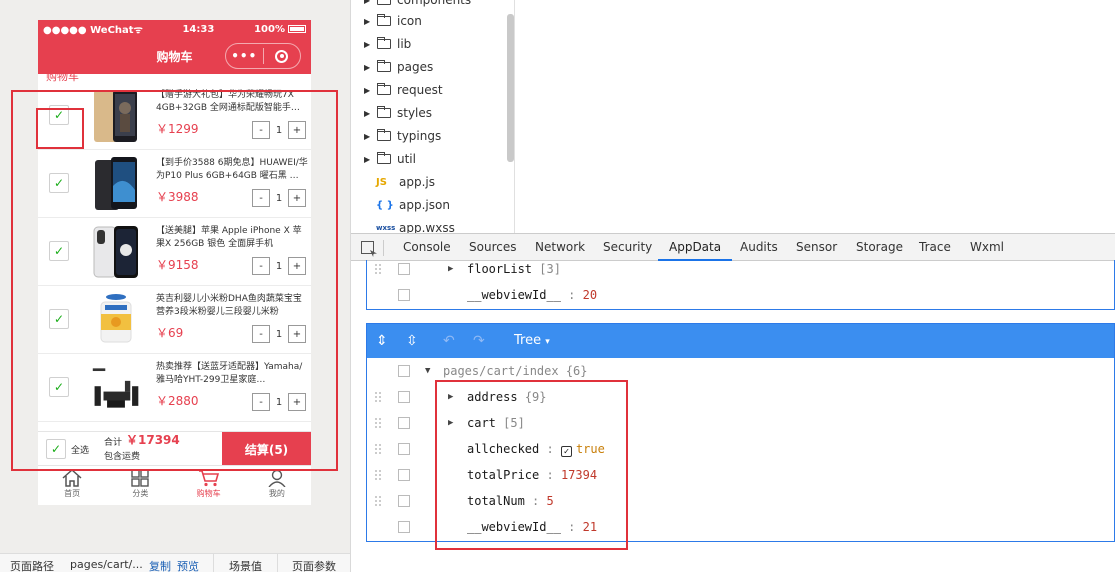 The width and height of the screenshot is (1115, 572). I want to click on preview-link: 预览, so click(188, 565).